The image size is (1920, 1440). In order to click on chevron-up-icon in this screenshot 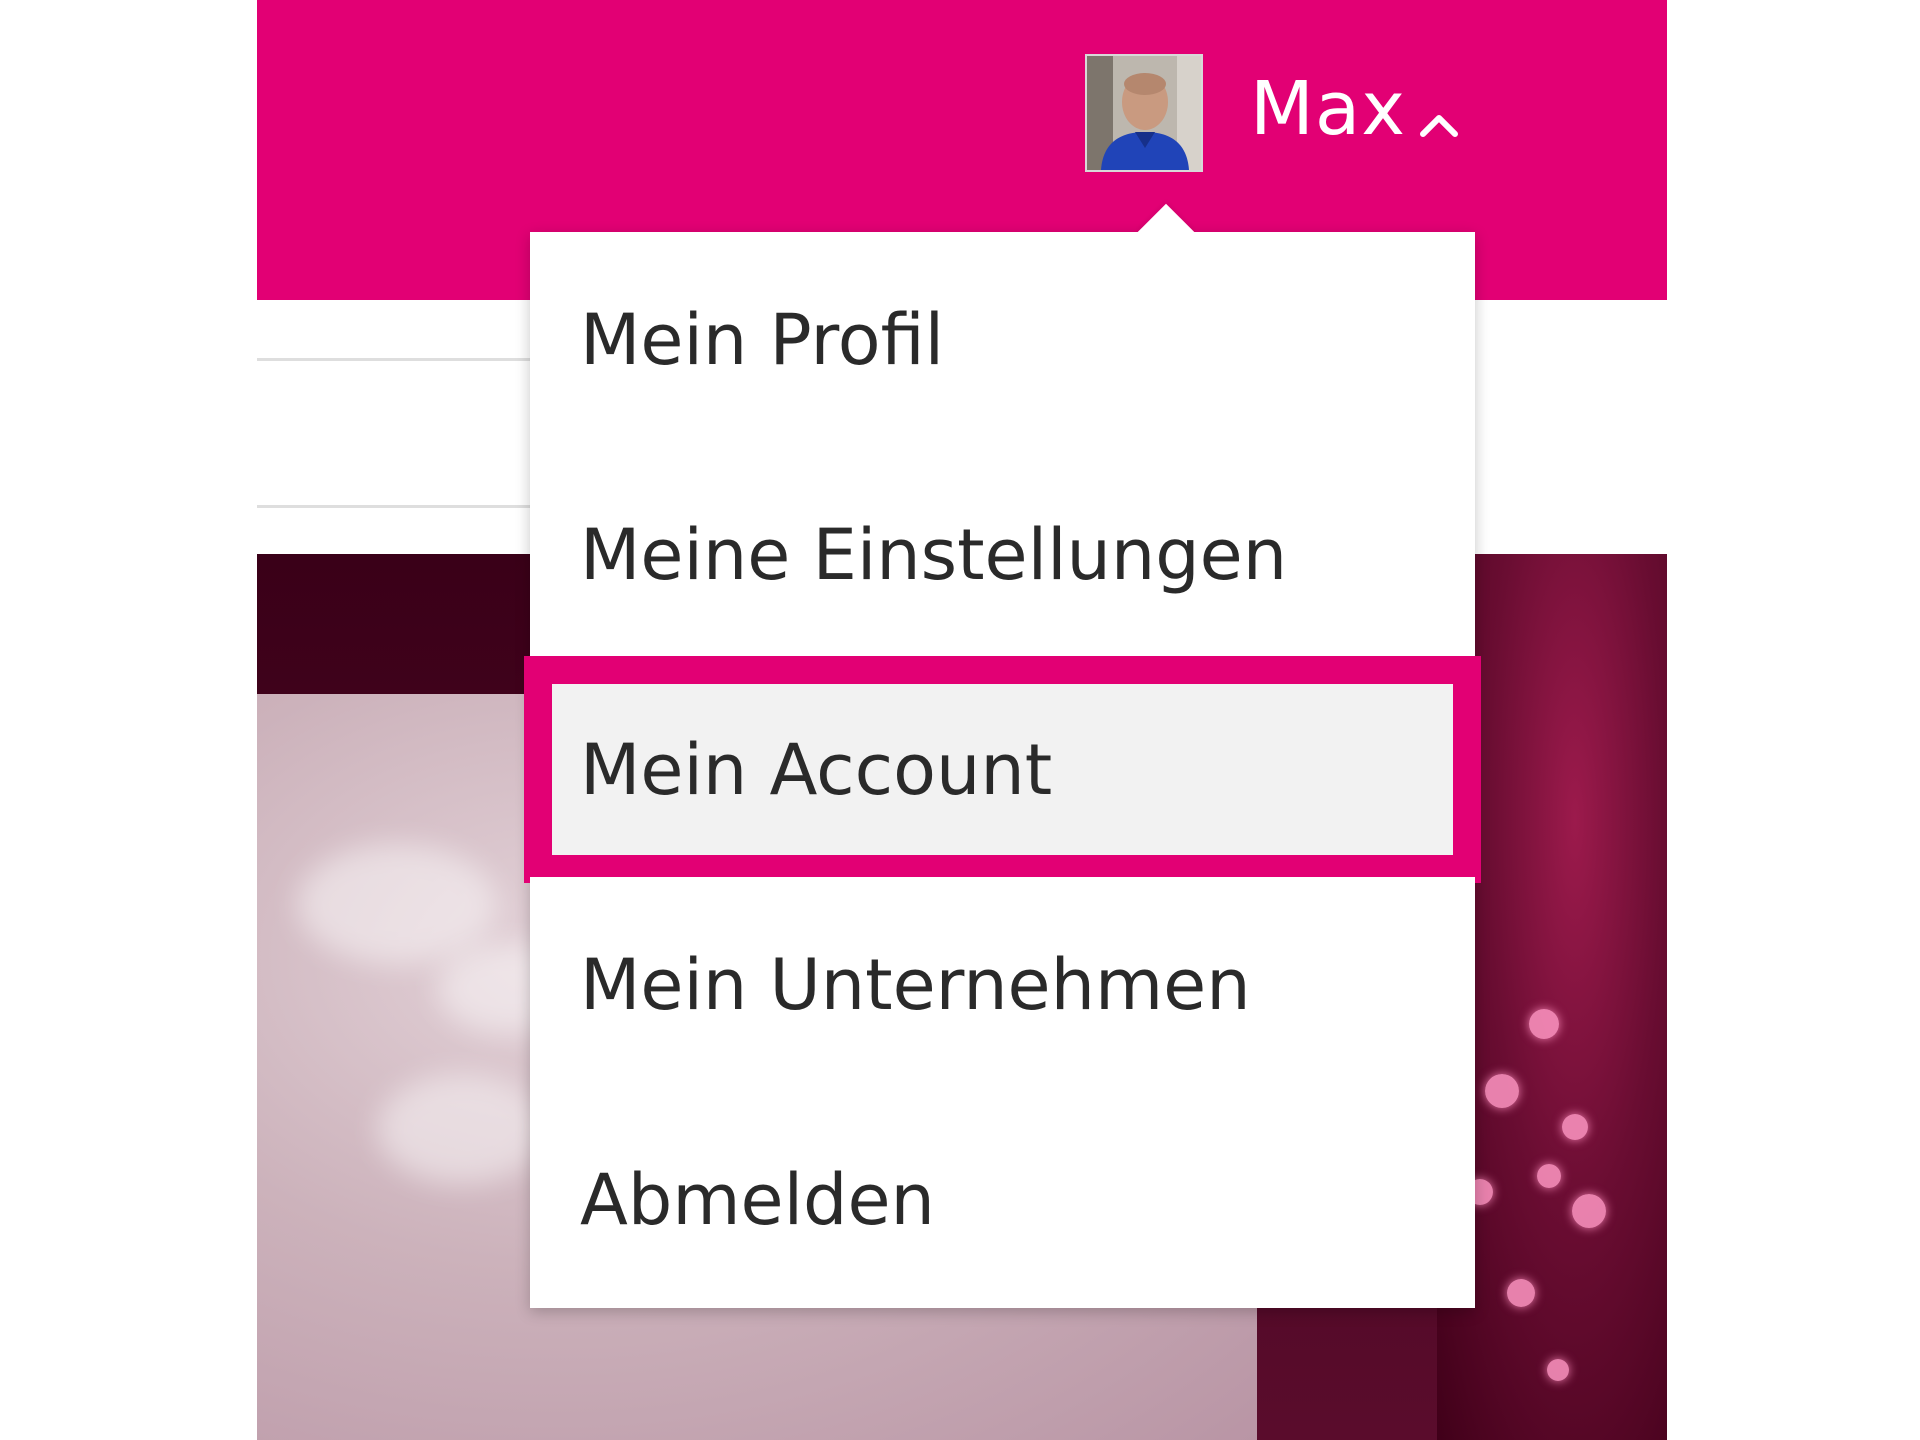, I will do `click(1439, 125)`.